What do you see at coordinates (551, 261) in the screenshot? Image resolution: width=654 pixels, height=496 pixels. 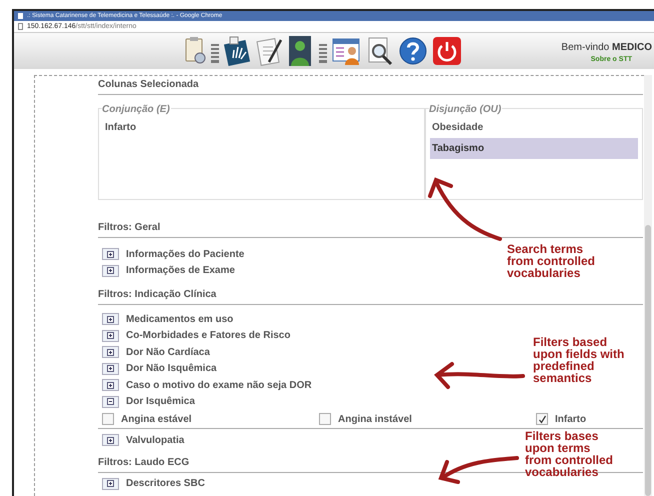 I see `annotation-text: Search terms from controlled vocabularies` at bounding box center [551, 261].